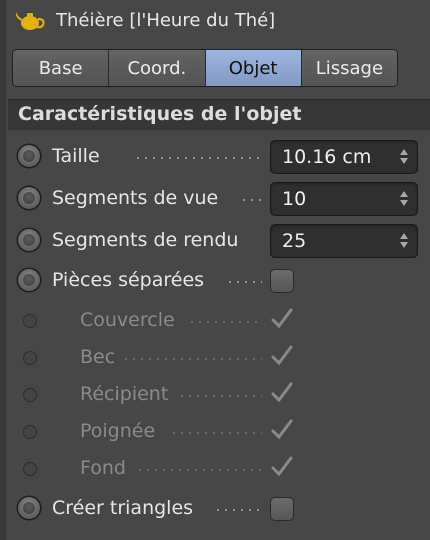 The image size is (430, 540). What do you see at coordinates (29, 280) in the screenshot?
I see `animate-radio-pieces-separees` at bounding box center [29, 280].